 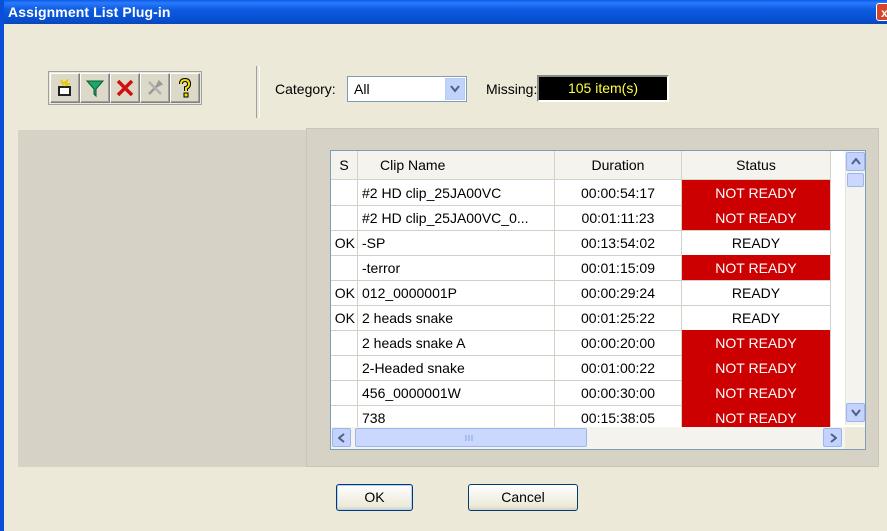 What do you see at coordinates (512, 89) in the screenshot?
I see `missing-label: Missing:` at bounding box center [512, 89].